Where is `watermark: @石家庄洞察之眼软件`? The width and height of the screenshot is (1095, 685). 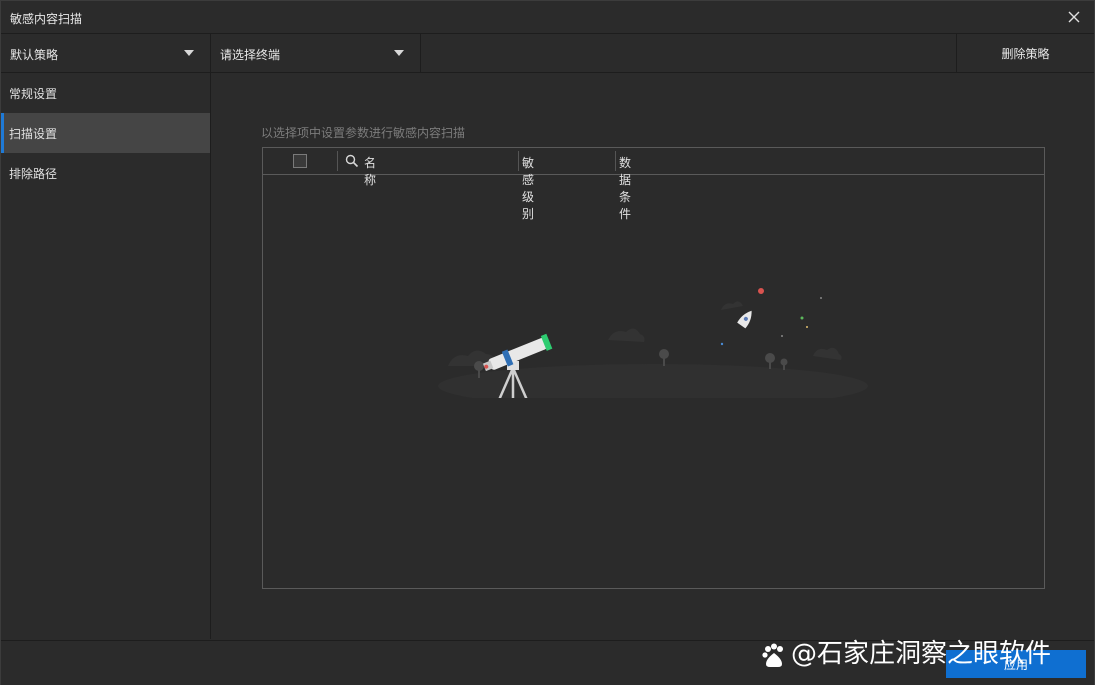 watermark: @石家庄洞察之眼软件 is located at coordinates (906, 651).